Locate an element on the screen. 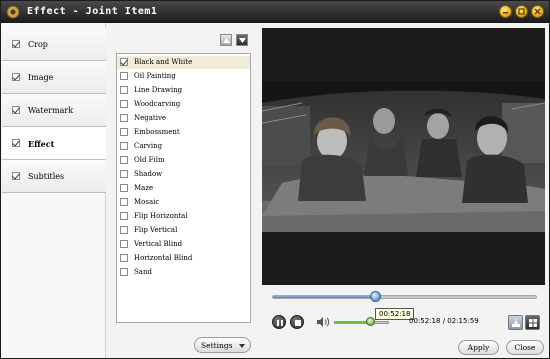 Image resolution: width=550 pixels, height=359 pixels. seek-bar-fill is located at coordinates (324, 297).